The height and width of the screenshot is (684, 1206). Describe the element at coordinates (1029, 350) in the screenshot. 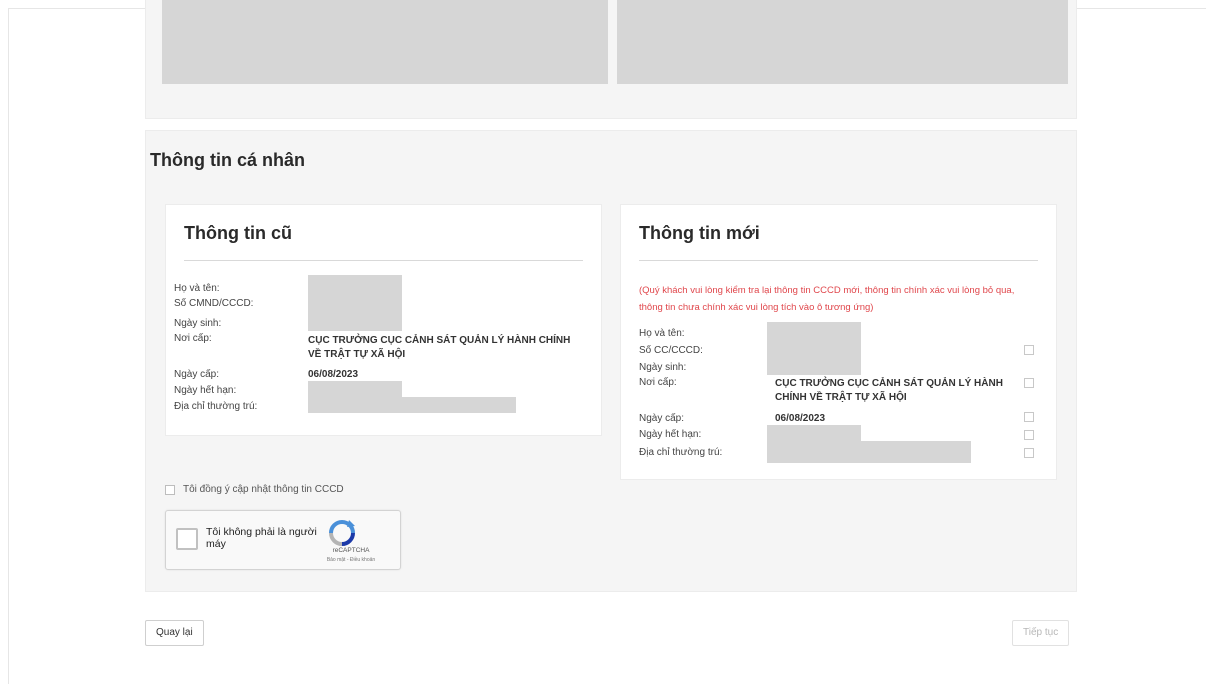

I see `flag-id-number-checkbox` at that location.